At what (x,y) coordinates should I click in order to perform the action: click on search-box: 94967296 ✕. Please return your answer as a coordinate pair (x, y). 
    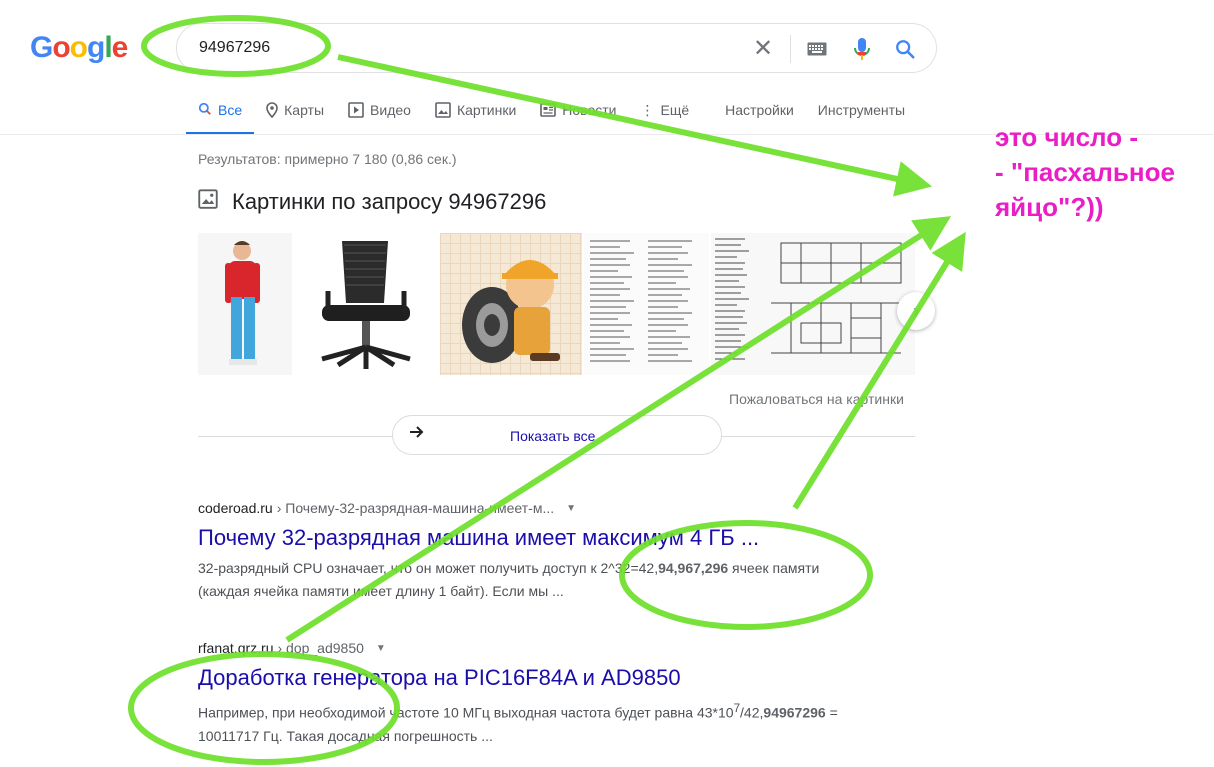
    Looking at the image, I should click on (556, 48).